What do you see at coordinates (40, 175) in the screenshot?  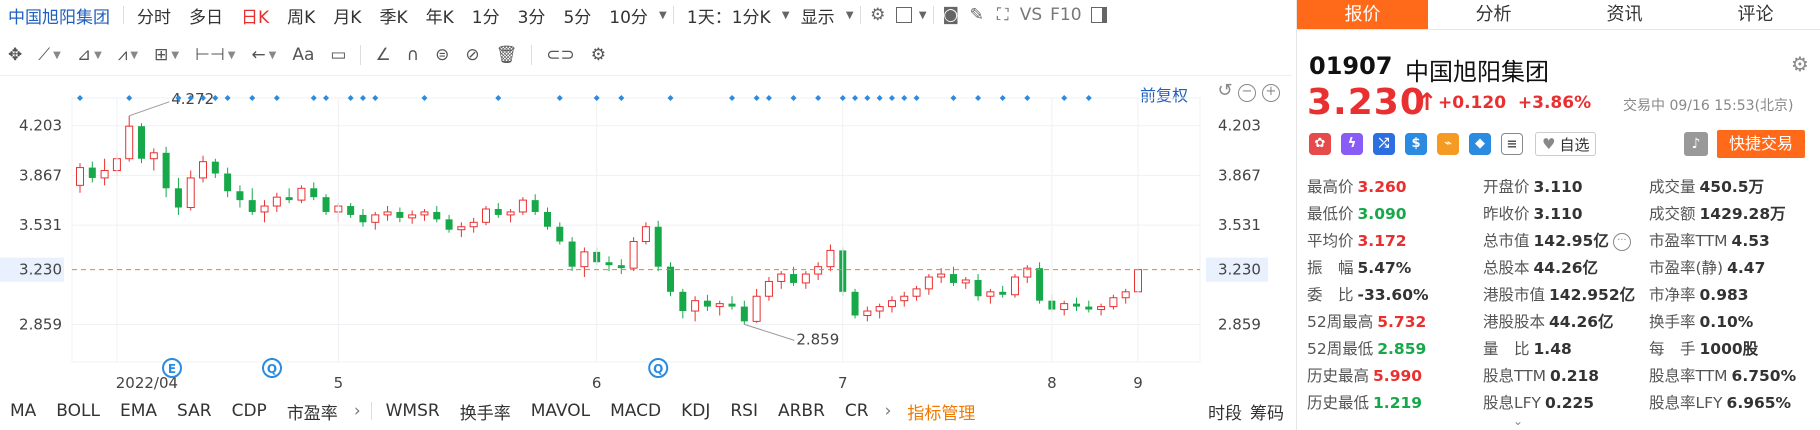 I see `y-tick-label-left: 3.867` at bounding box center [40, 175].